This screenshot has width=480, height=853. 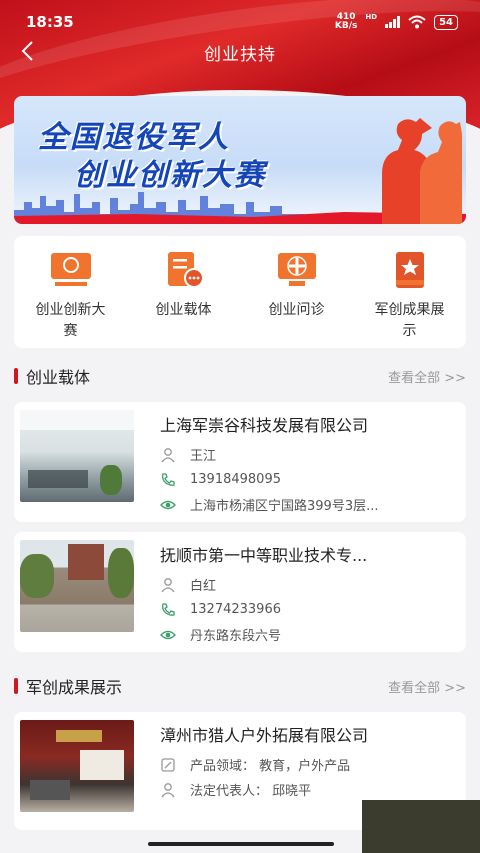 What do you see at coordinates (184, 299) in the screenshot?
I see `menu-item-carrier: 创业载体` at bounding box center [184, 299].